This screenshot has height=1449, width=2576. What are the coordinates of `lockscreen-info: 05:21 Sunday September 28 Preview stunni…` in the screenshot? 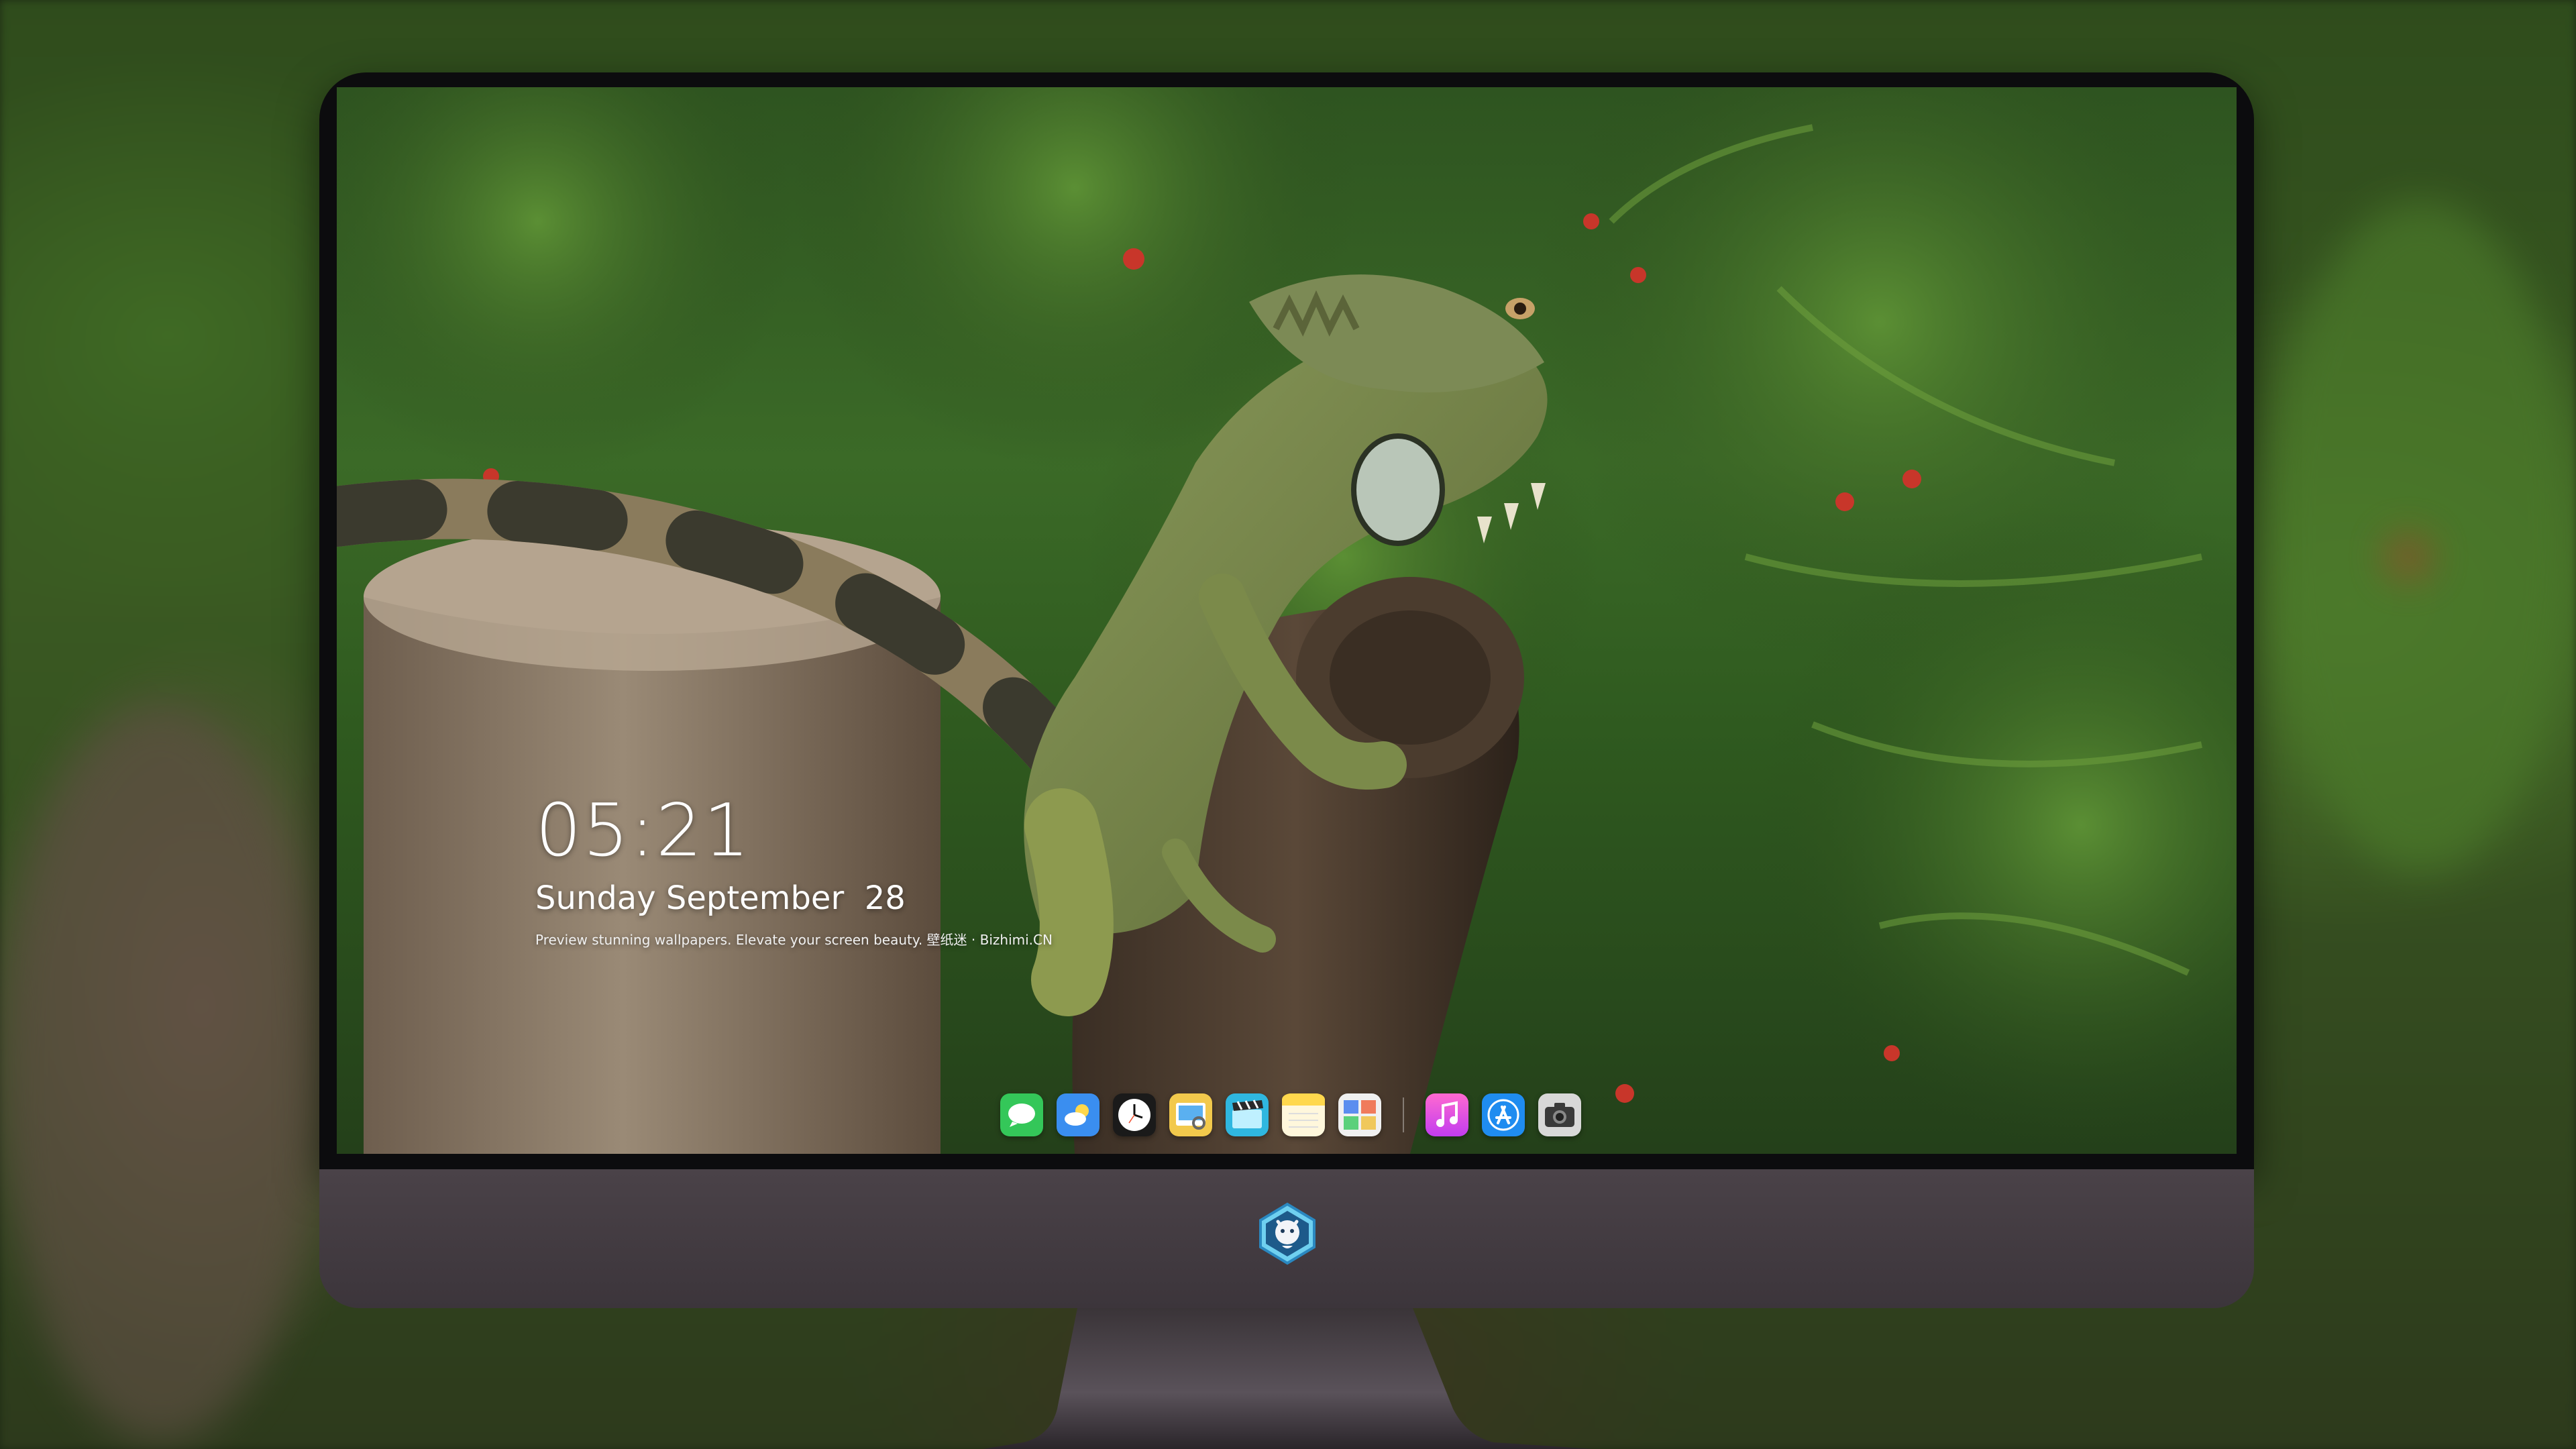 It's located at (794, 871).